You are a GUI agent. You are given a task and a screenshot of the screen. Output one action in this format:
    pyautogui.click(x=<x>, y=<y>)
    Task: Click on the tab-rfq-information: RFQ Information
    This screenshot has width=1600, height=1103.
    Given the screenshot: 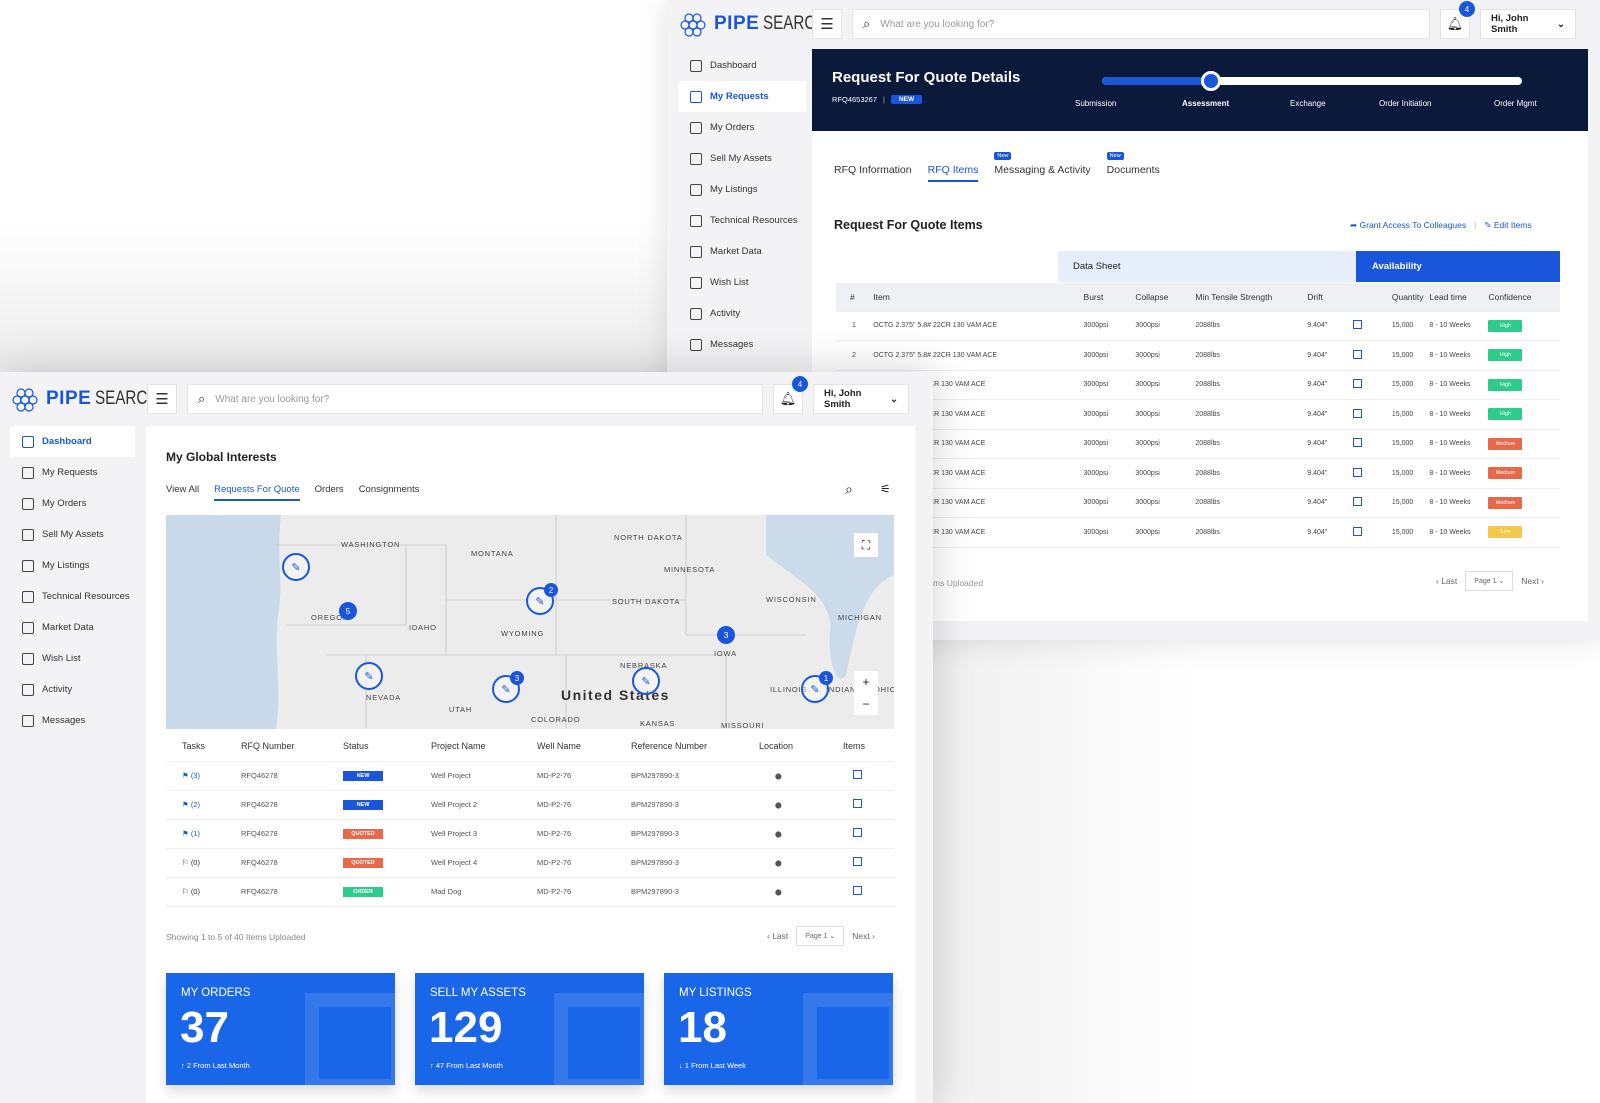 What is the action you would take?
    pyautogui.click(x=873, y=173)
    